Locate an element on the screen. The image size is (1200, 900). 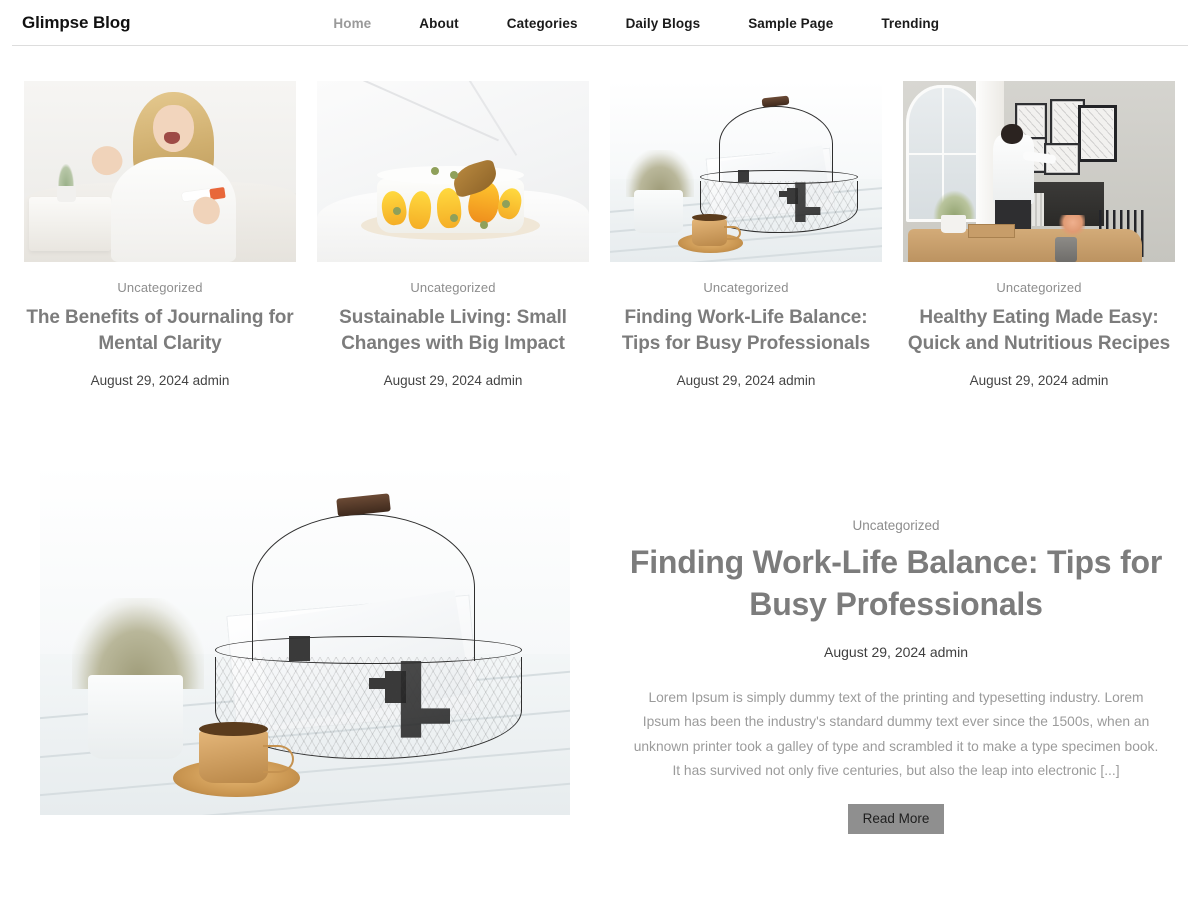
featured-post-meta: August 29, 2024 admin is located at coordinates (896, 651).